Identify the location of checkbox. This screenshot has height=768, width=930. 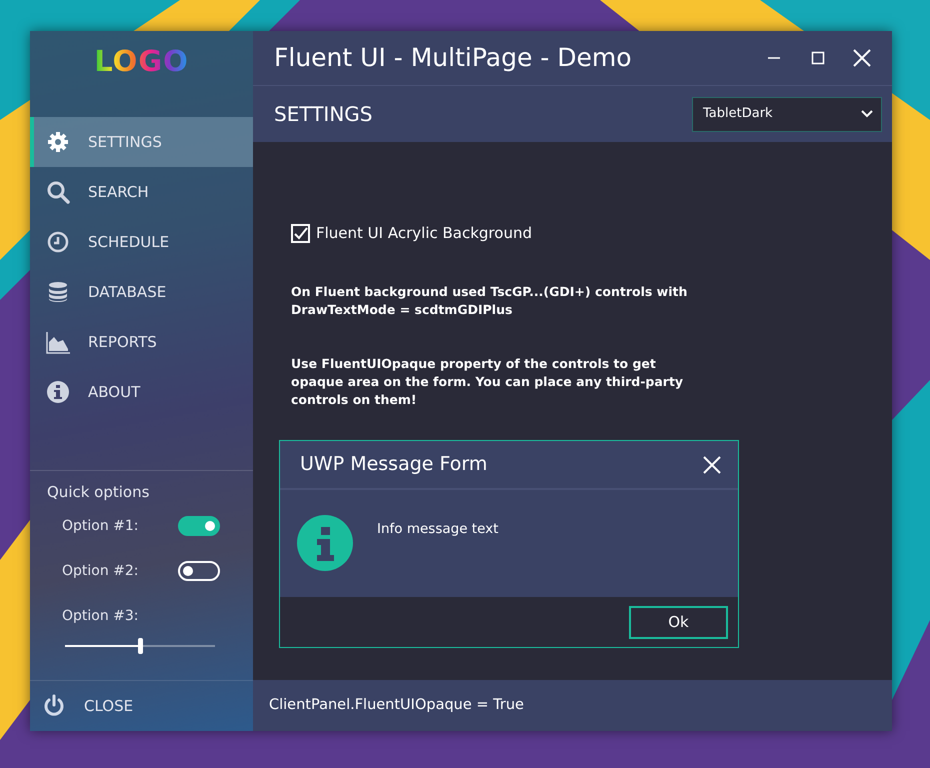
(300, 233).